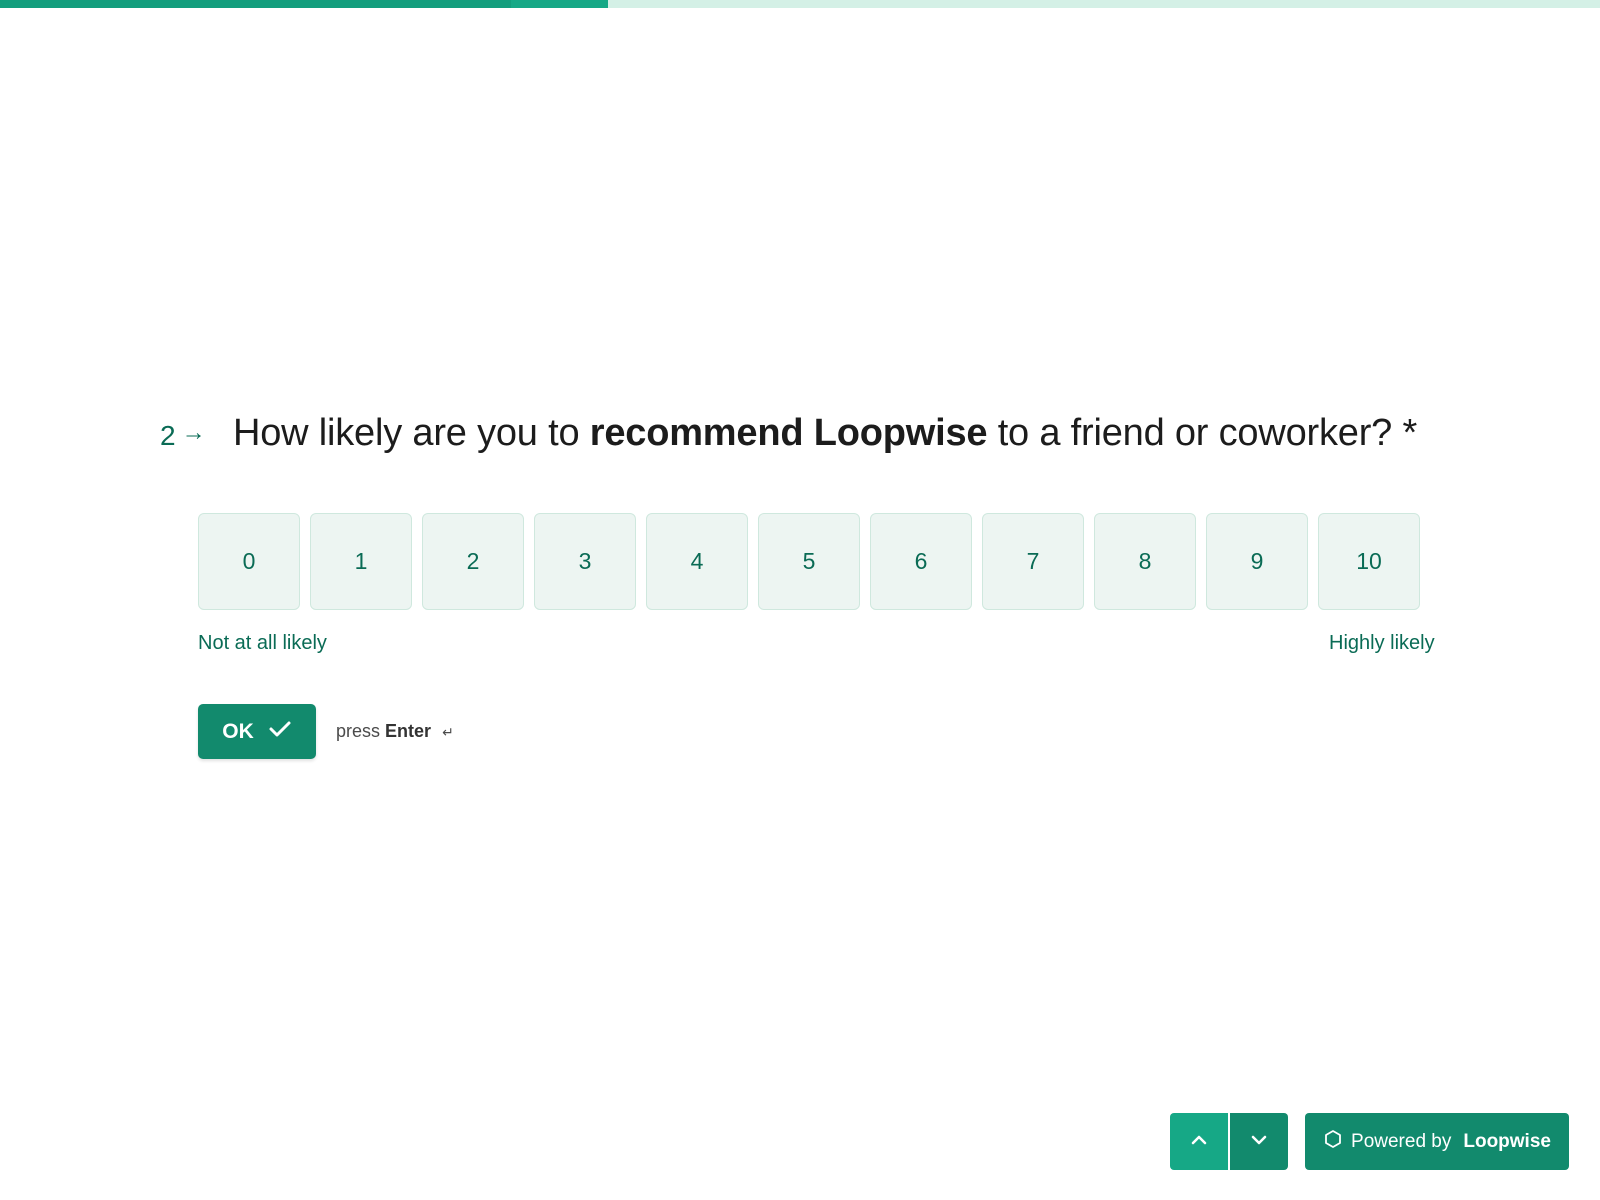 The height and width of the screenshot is (1200, 1600). I want to click on chevron-up-icon, so click(1199, 1142).